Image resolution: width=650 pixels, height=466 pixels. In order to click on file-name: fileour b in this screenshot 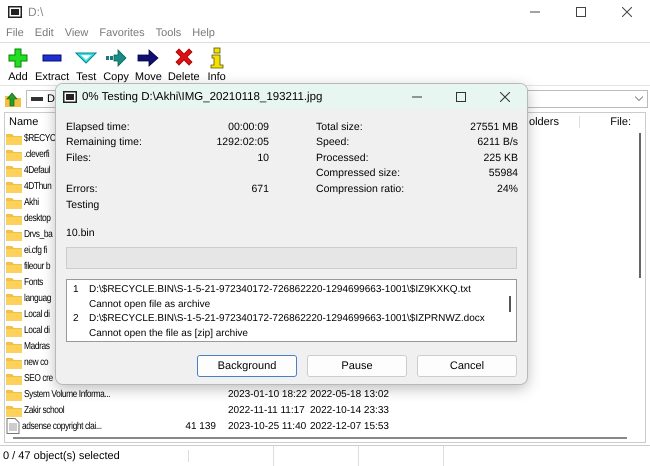, I will do `click(37, 266)`.